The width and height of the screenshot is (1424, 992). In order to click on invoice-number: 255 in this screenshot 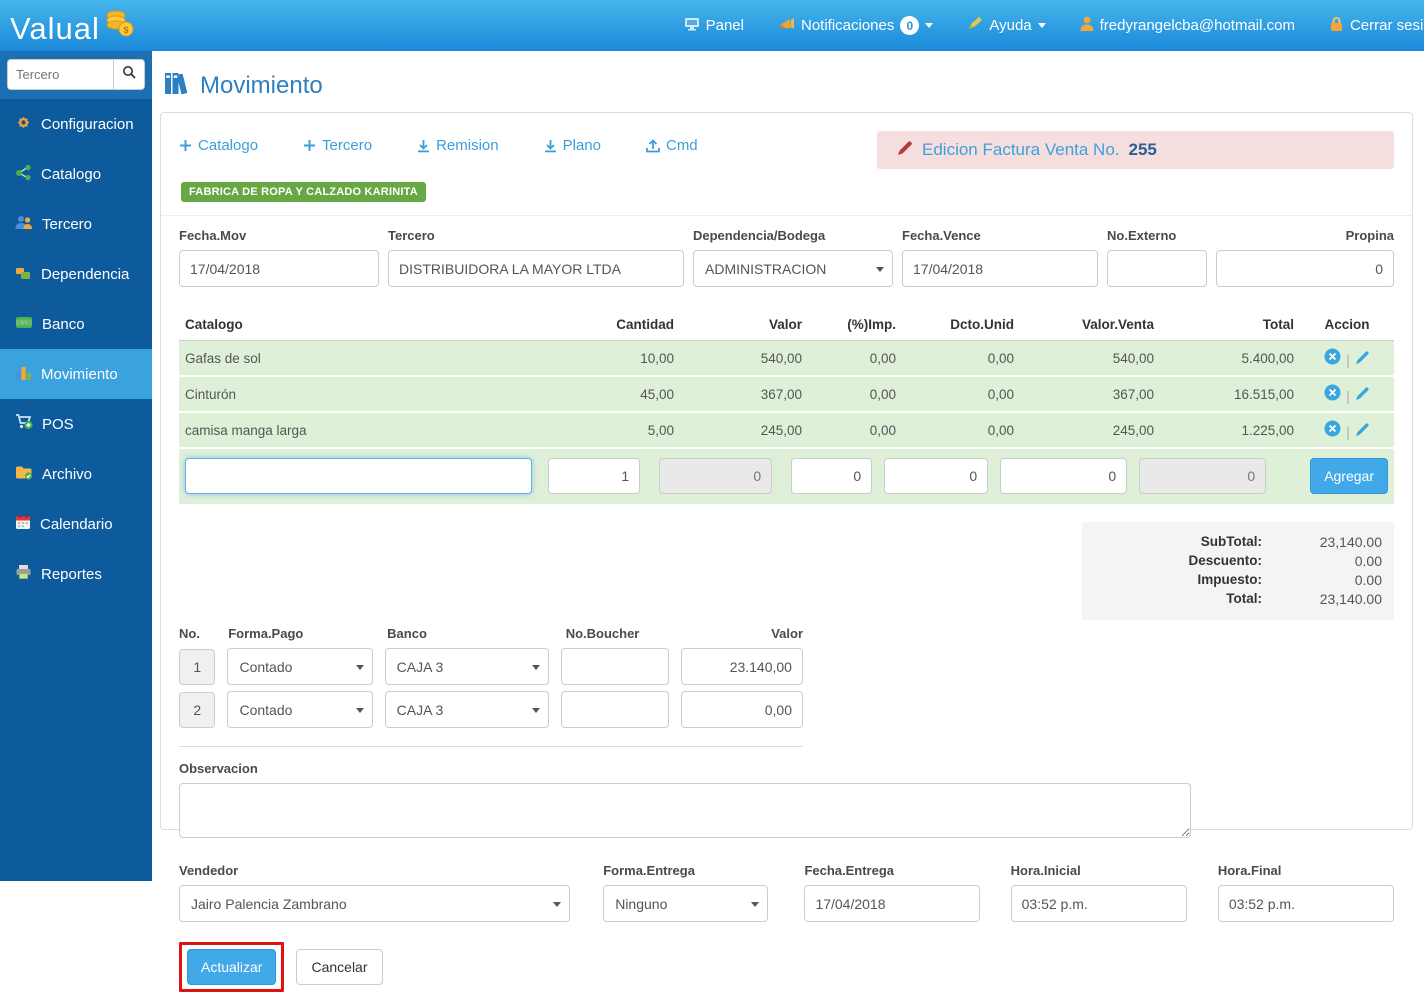, I will do `click(1143, 150)`.